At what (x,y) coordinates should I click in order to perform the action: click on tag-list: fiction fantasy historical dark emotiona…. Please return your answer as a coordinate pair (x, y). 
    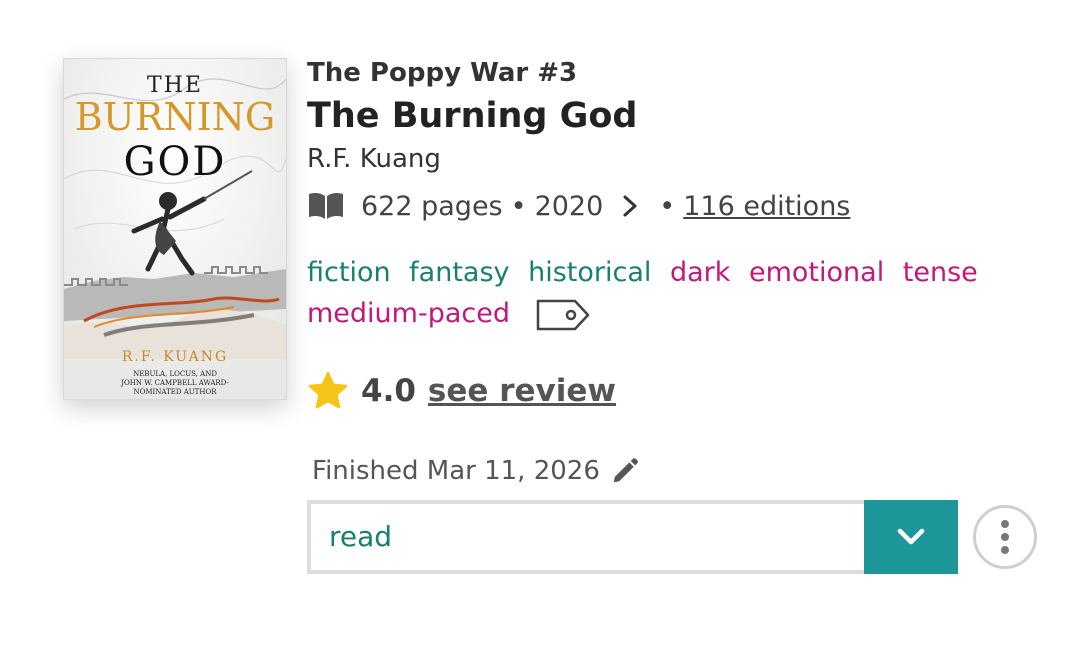
    Looking at the image, I should click on (657, 293).